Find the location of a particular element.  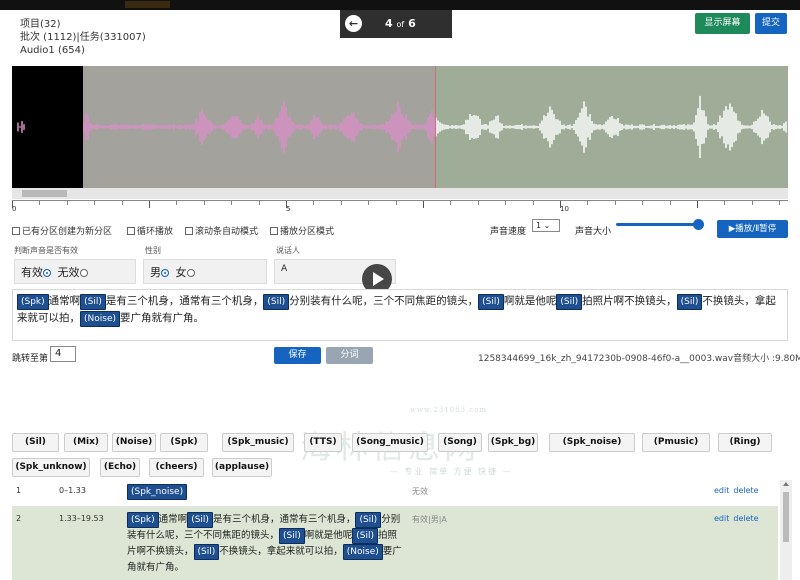

watermark: www.231083.com 海林信息网 — 专业 简单 方便 快捷 — is located at coordinates (430, 444).